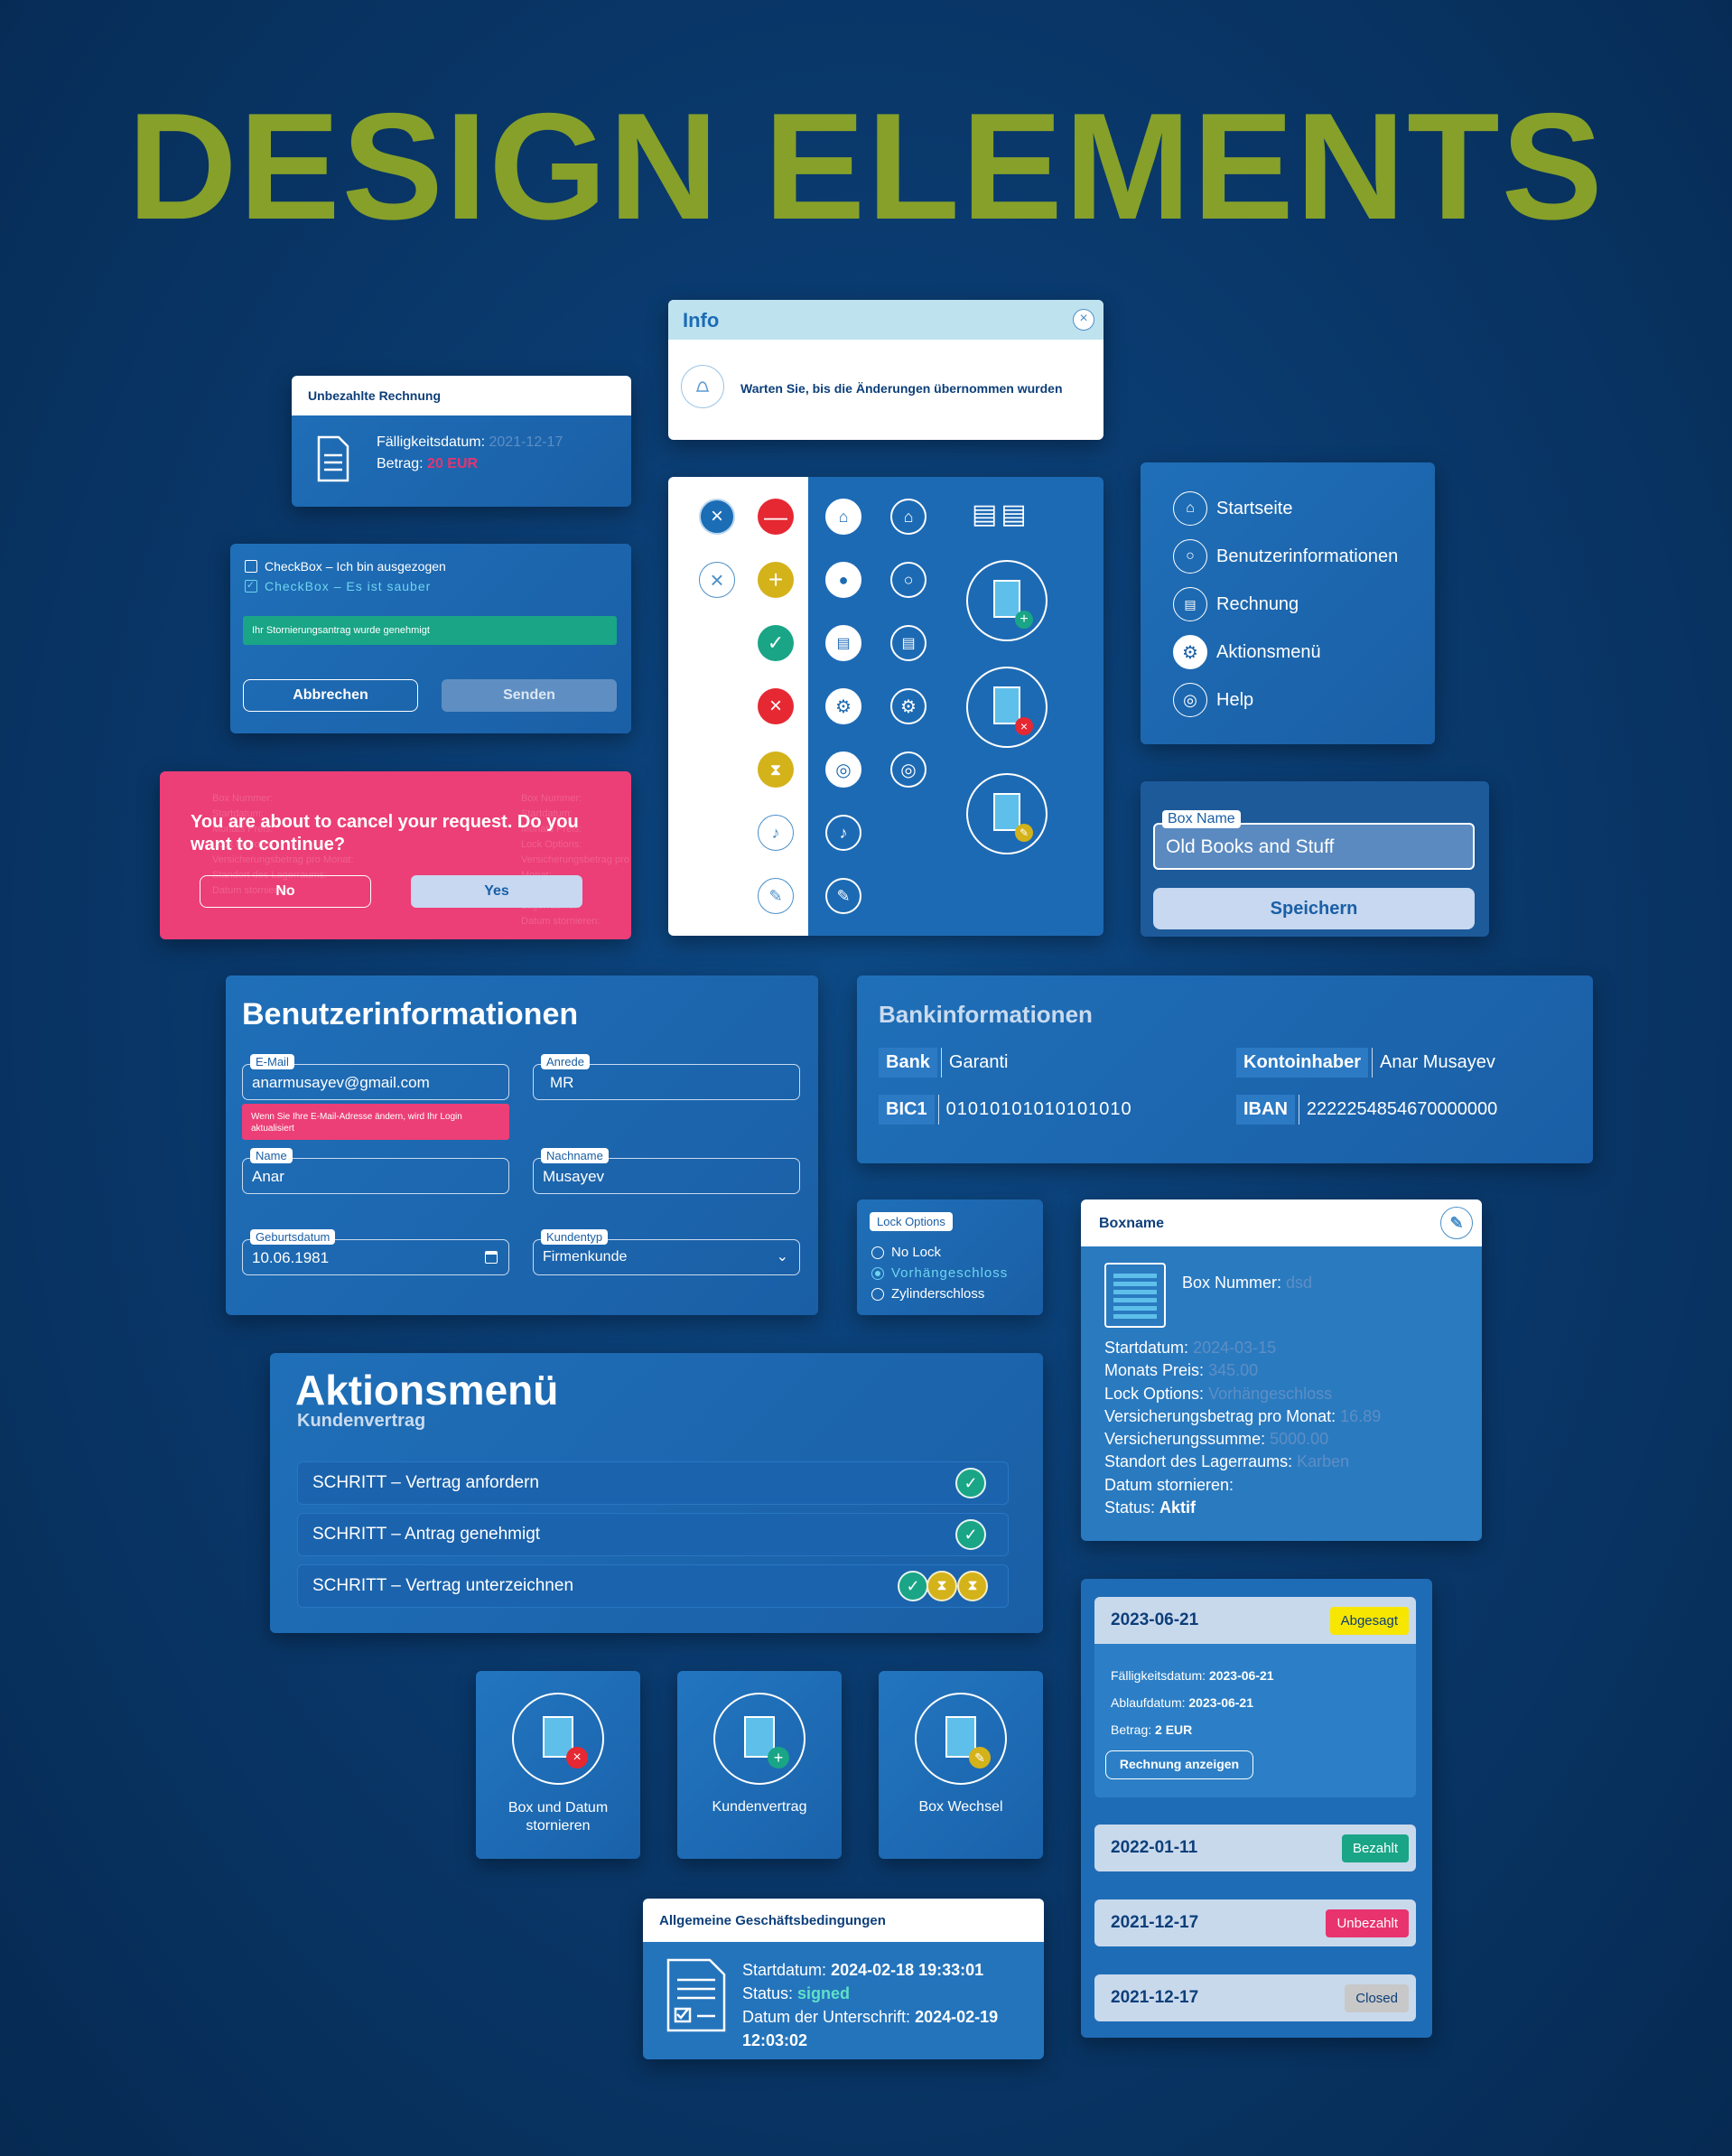  I want to click on menu-item-help: ◎ Help, so click(1213, 700).